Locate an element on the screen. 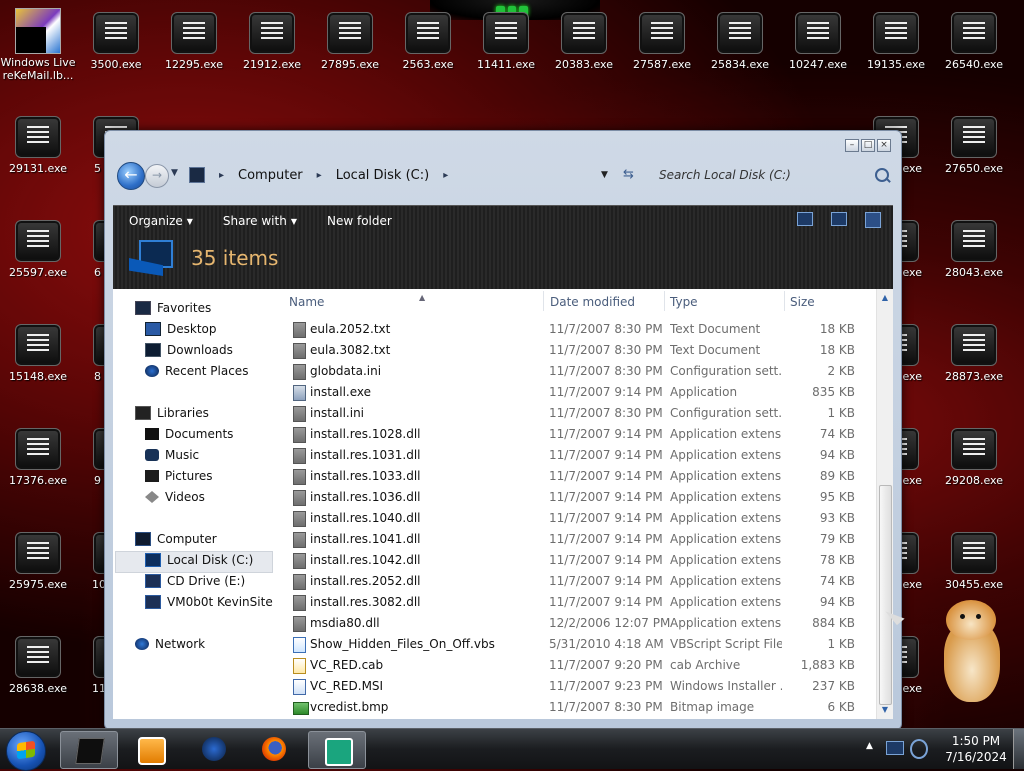 This screenshot has height=771, width=1024. column-header-date-modified: Date modified is located at coordinates (592, 302).